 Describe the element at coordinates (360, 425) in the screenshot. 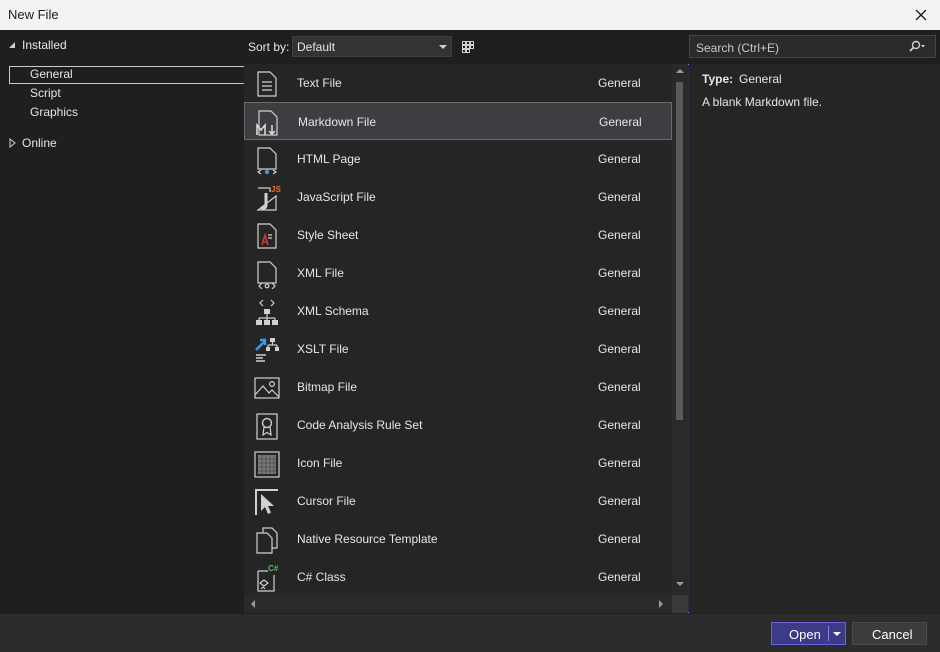

I see `template-name: Code Analysis Rule Set` at that location.